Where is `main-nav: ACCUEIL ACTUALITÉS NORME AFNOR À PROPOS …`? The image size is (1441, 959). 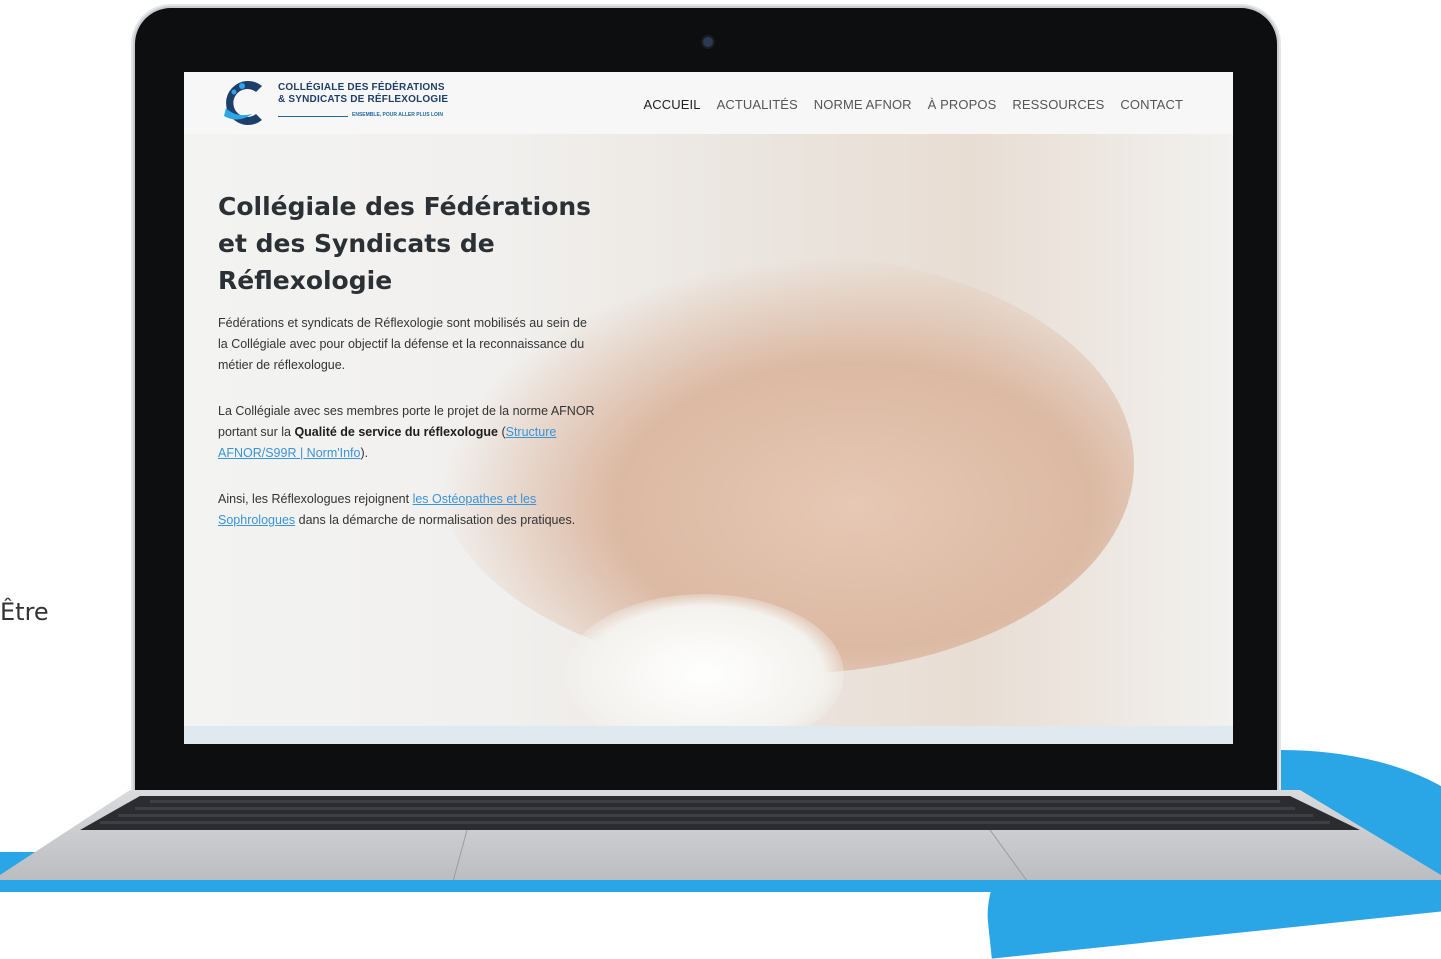
main-nav: ACCUEIL ACTUALITÉS NORME AFNOR À PROPOS … is located at coordinates (913, 104).